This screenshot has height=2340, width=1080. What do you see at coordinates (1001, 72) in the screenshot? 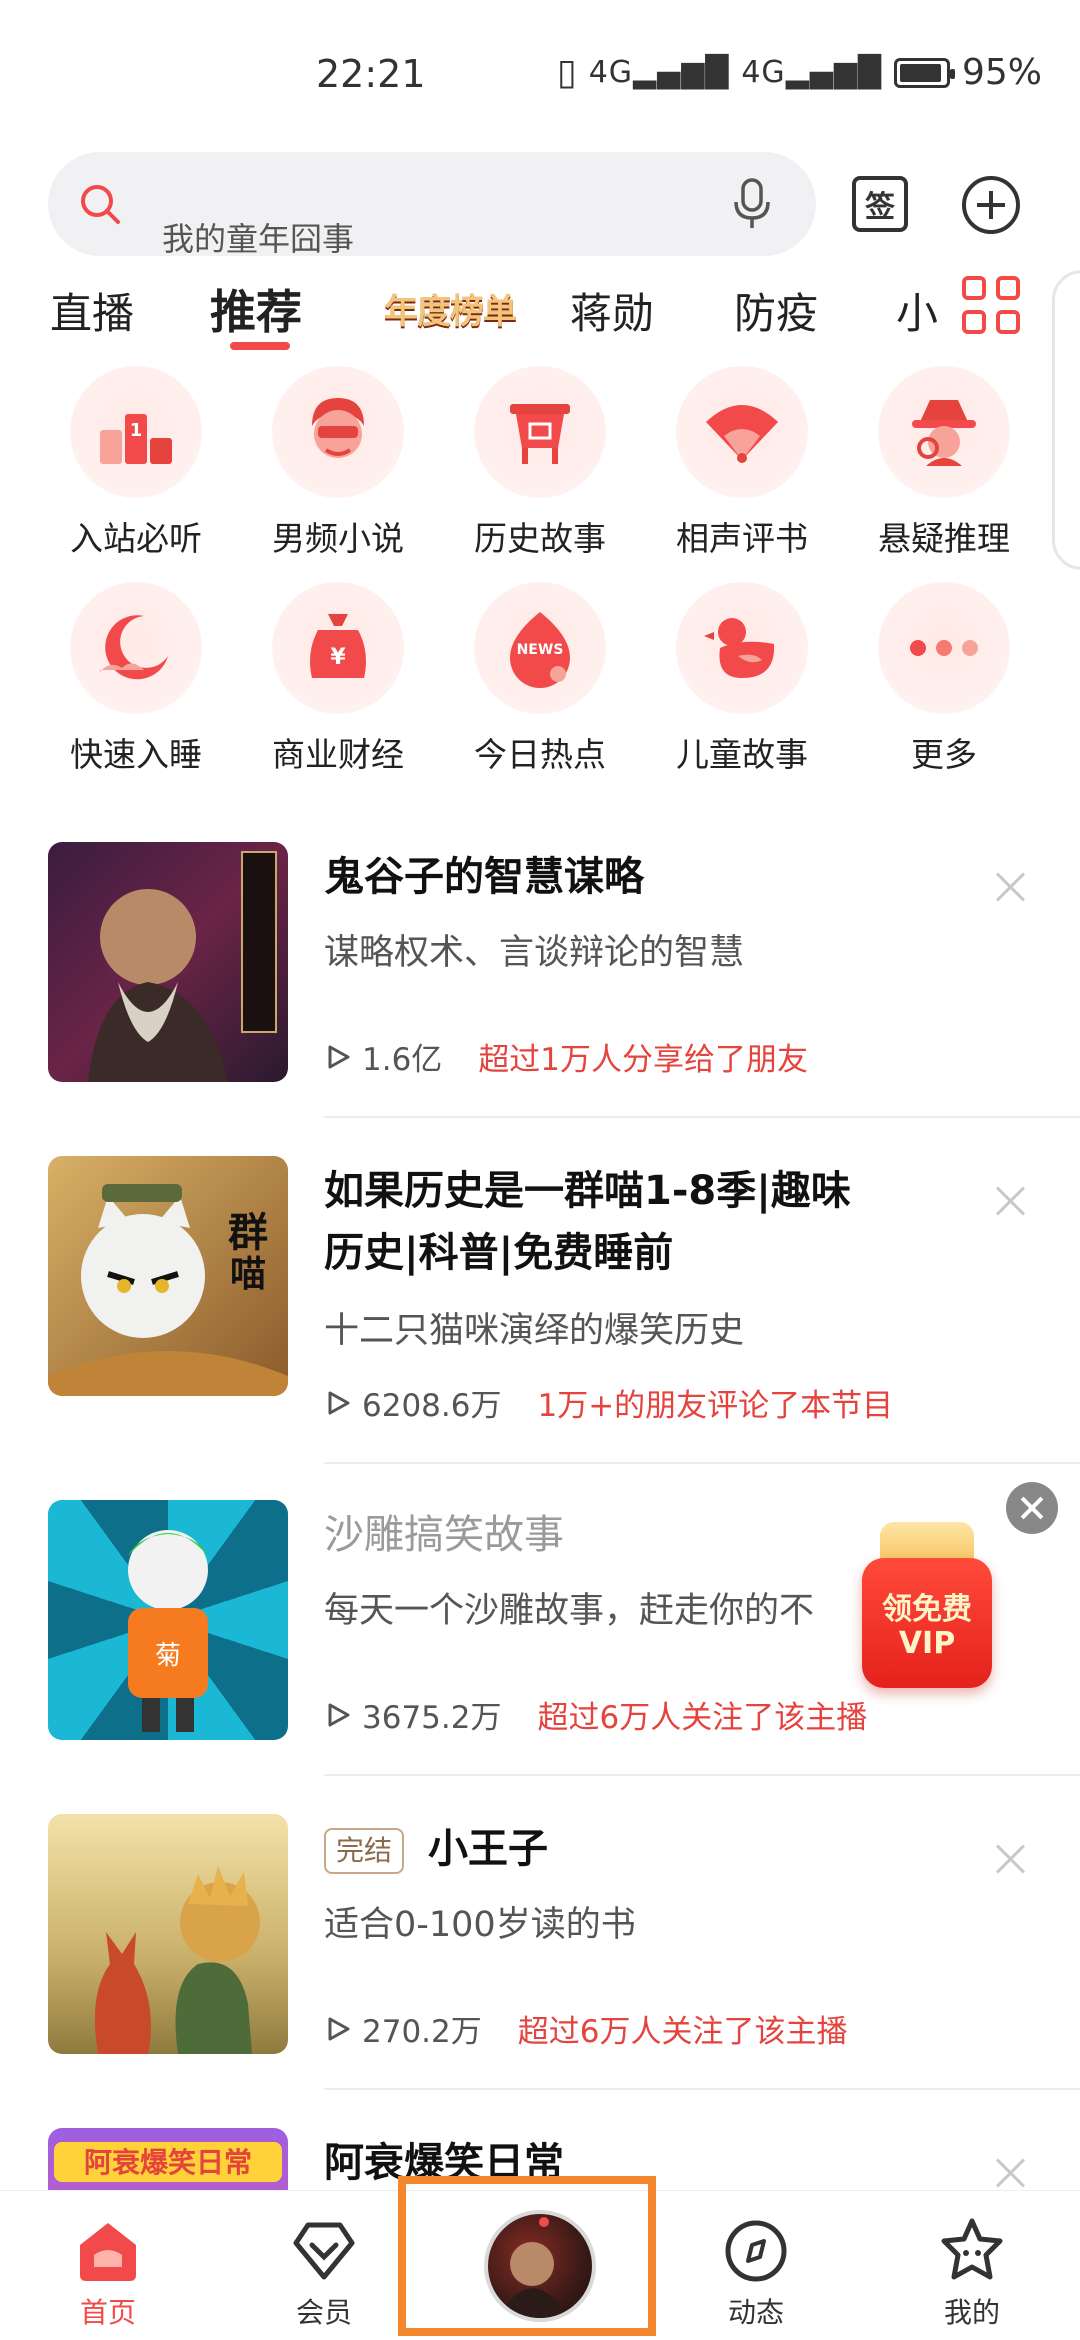
I see `battery-percent: 95%` at bounding box center [1001, 72].